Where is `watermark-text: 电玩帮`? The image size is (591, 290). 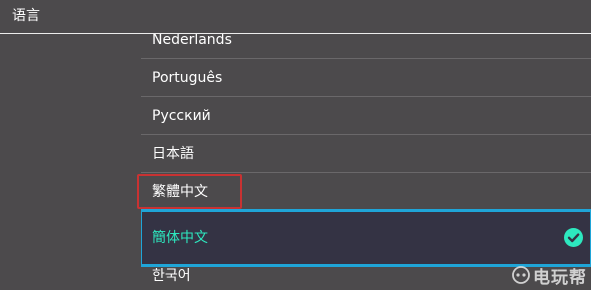 watermark-text: 电玩帮 is located at coordinates (560, 277).